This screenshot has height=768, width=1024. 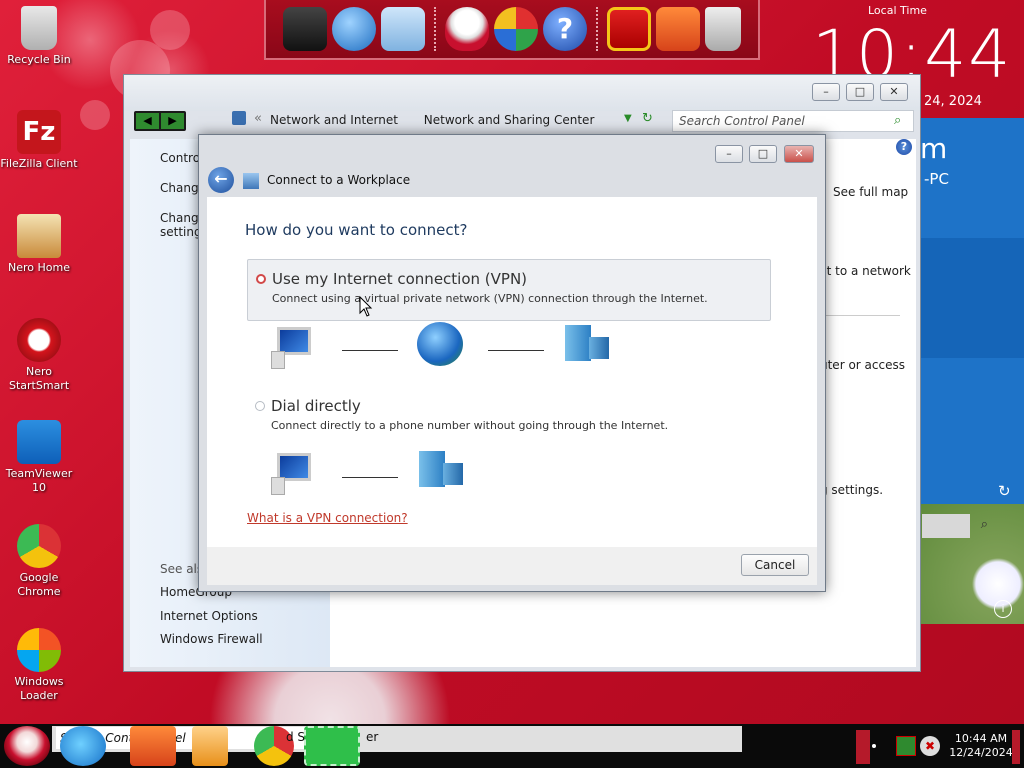 I want to click on dialog-footer: Cancel, so click(x=512, y=566).